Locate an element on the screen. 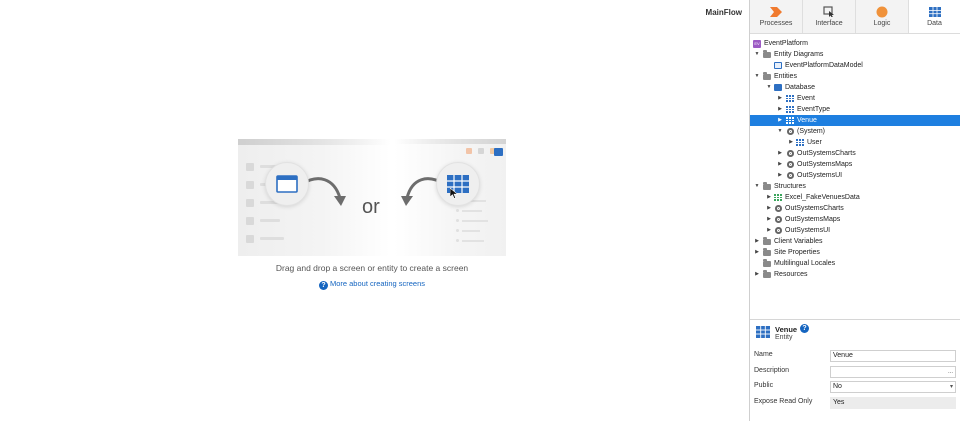  tab-label: Processes is located at coordinates (776, 23).